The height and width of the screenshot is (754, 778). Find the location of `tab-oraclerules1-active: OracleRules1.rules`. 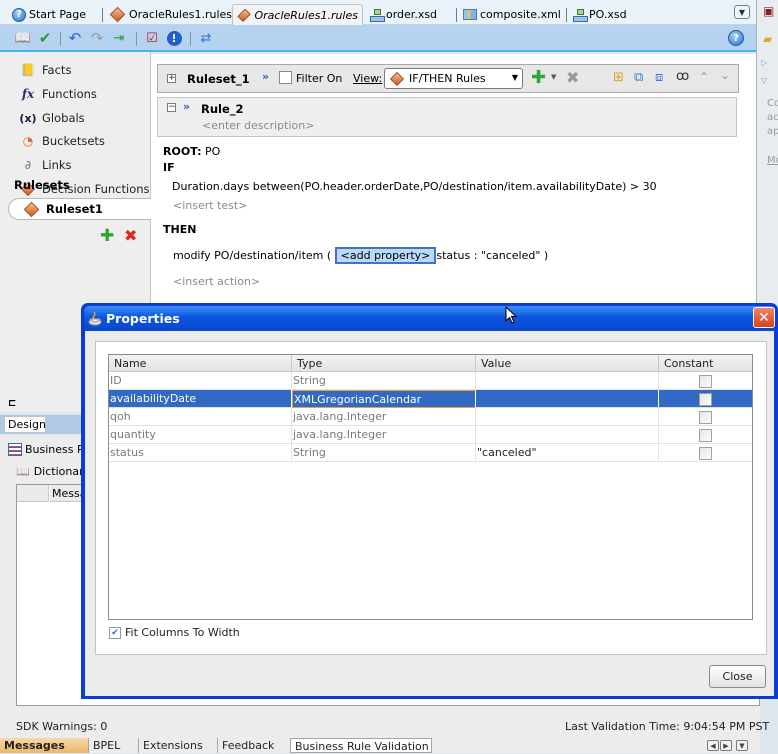

tab-oraclerules1-active: OracleRules1.rules is located at coordinates (297, 14).